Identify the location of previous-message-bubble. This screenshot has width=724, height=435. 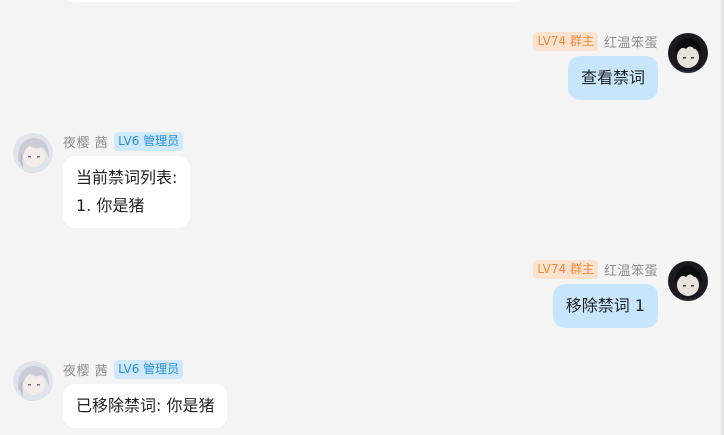
(295, 1).